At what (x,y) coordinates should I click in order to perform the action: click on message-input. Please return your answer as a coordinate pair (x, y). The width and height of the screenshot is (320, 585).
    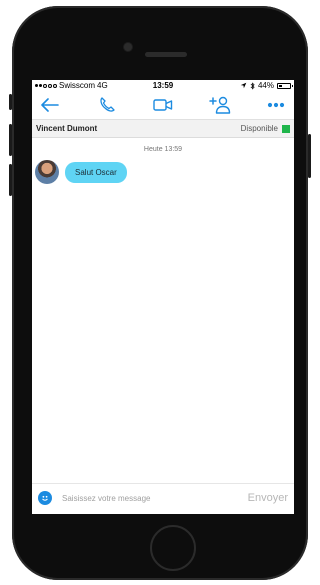
    Looking at the image, I should click on (150, 498).